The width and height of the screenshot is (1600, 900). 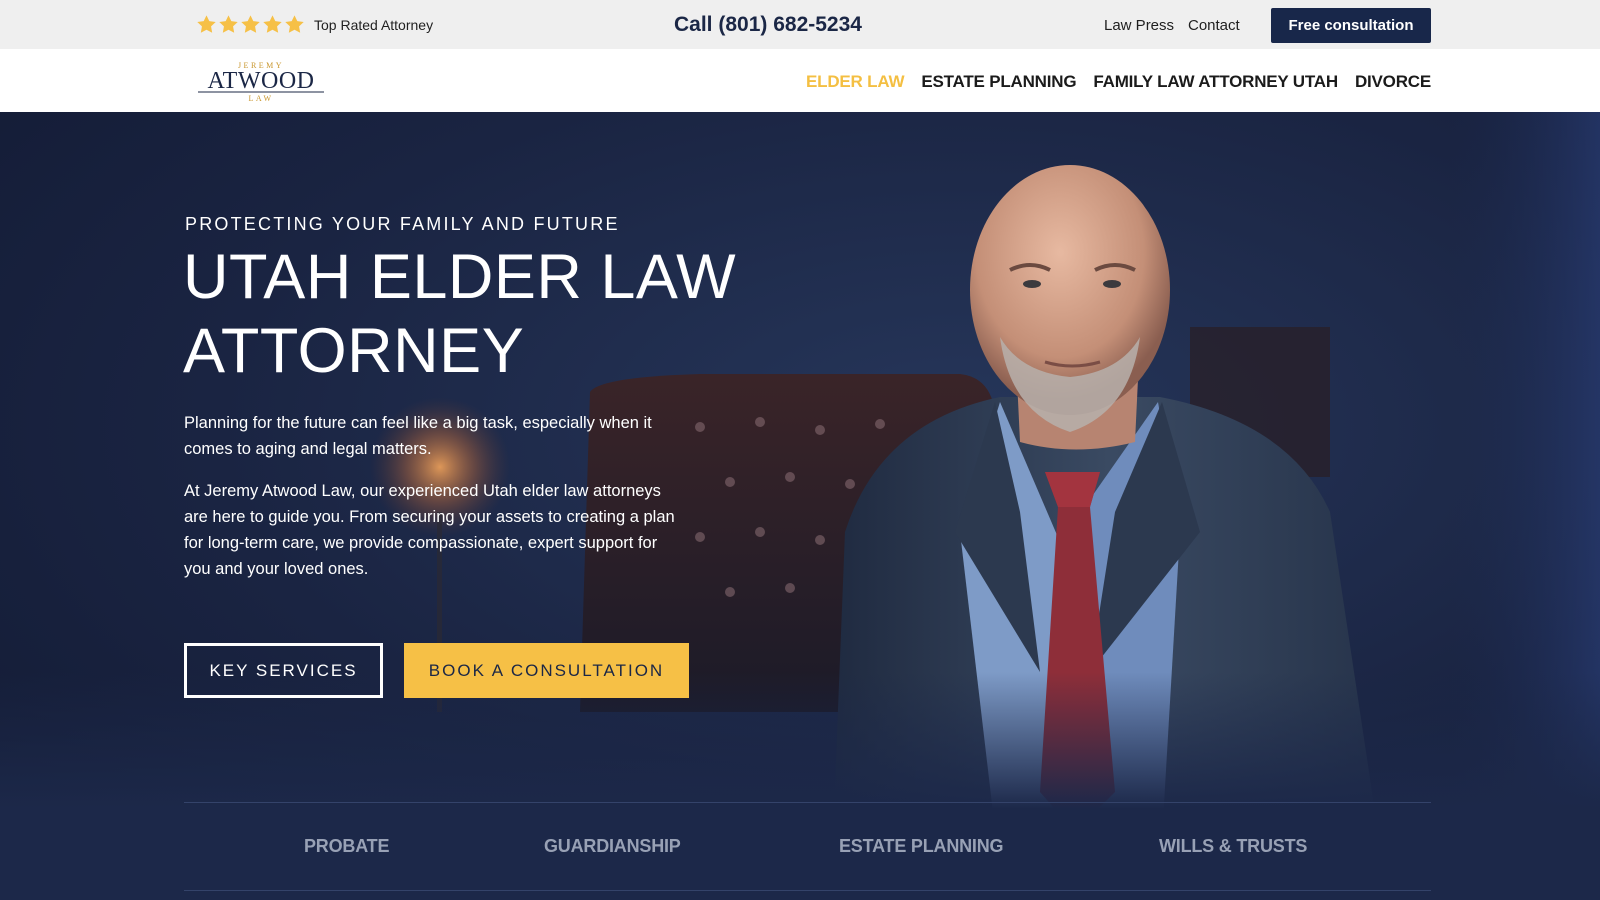 I want to click on hero-title: UTAH ELDER LAW ATTORNEY, so click(x=460, y=314).